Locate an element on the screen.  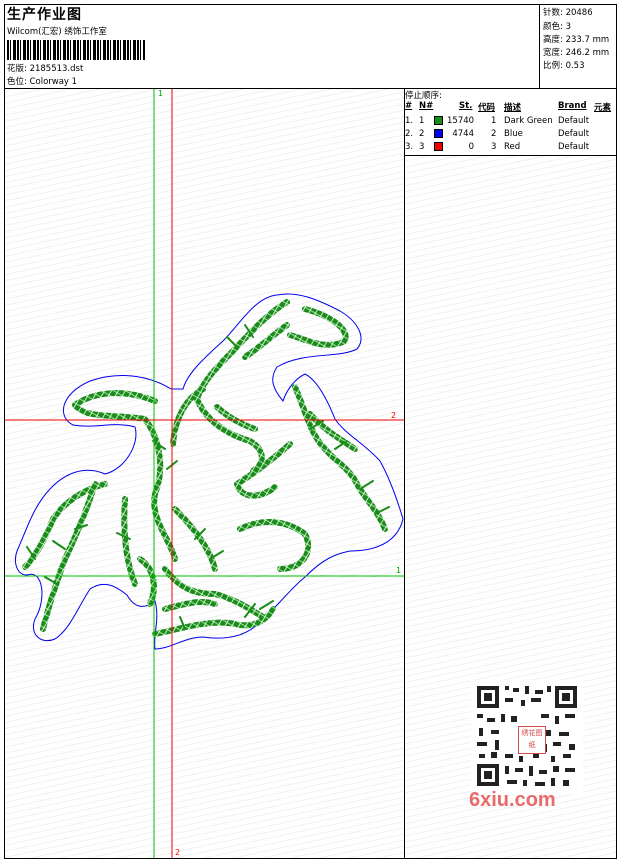
colorway-value: Colorway 1 is located at coordinates (53, 82).